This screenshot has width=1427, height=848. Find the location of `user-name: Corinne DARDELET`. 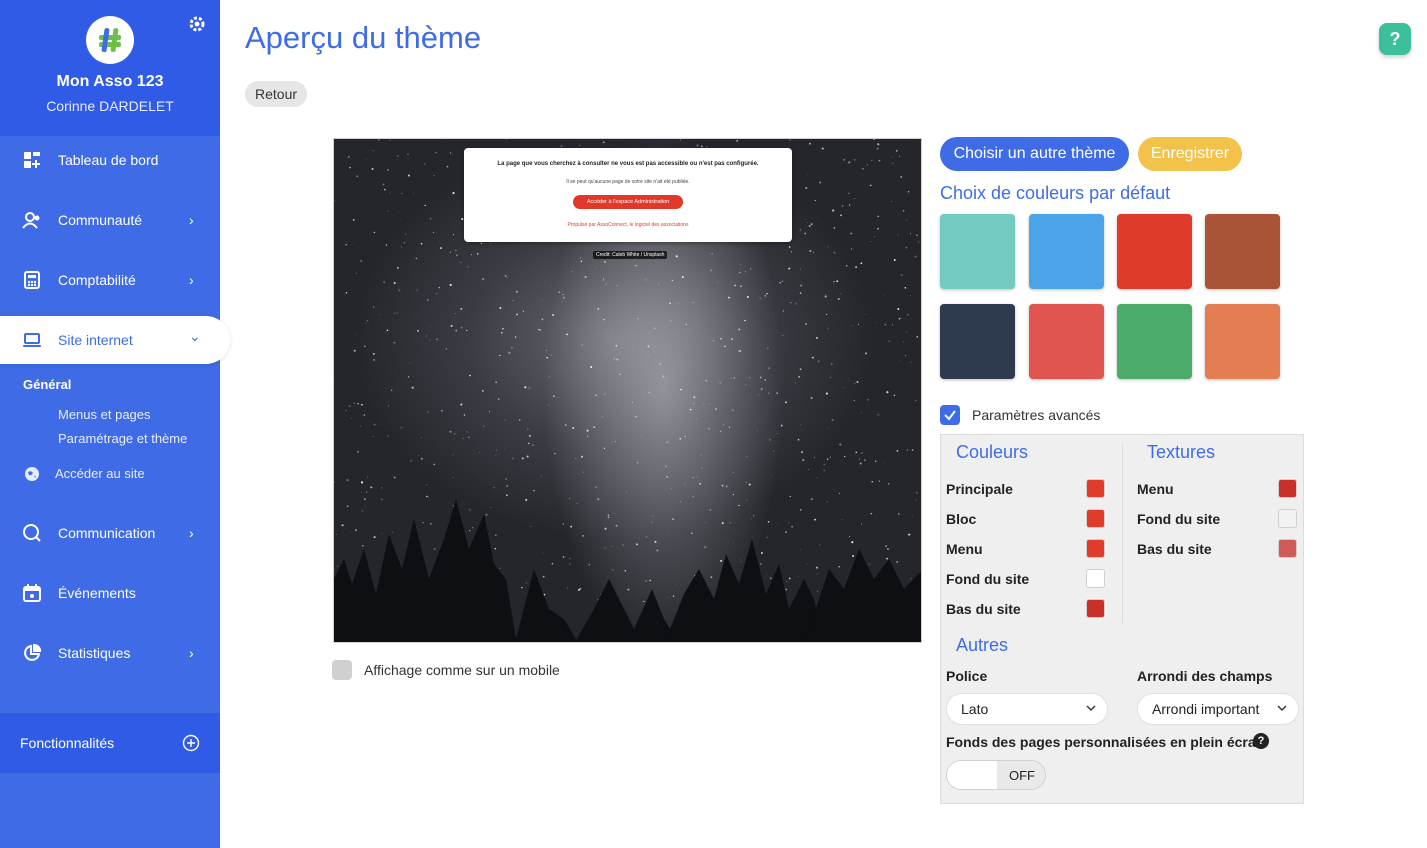

user-name: Corinne DARDELET is located at coordinates (110, 106).